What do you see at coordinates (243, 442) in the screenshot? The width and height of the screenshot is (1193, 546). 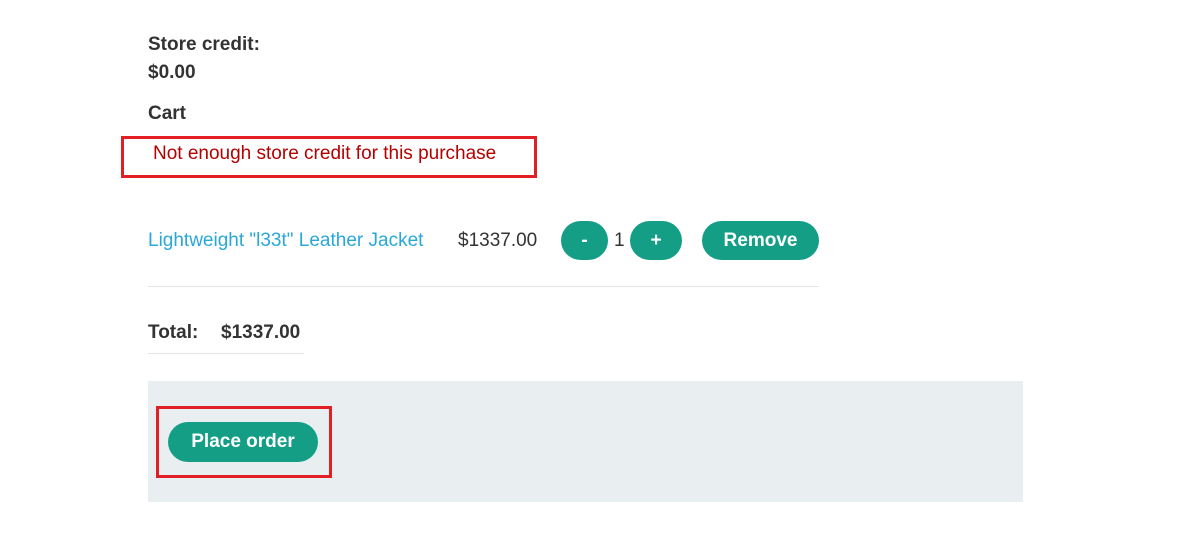 I see `place-order-button: Place order` at bounding box center [243, 442].